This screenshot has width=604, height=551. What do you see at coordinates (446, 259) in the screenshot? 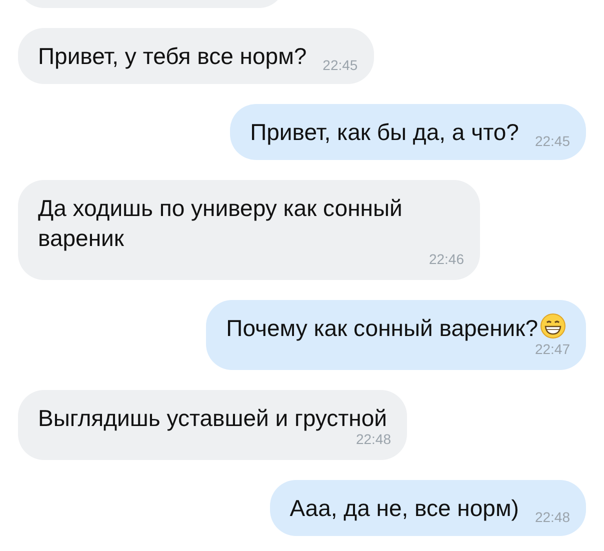
I see `message-time: 22:46` at bounding box center [446, 259].